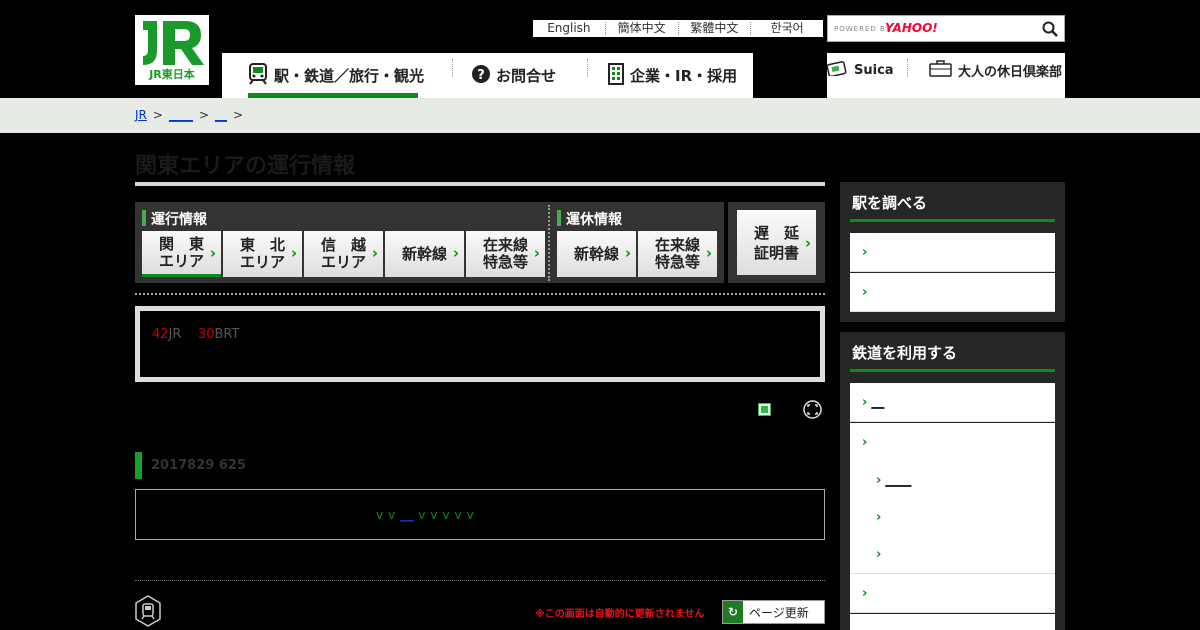  What do you see at coordinates (343, 254) in the screenshot?
I see `area-shinetsu-button: 信 越エリア ›` at bounding box center [343, 254].